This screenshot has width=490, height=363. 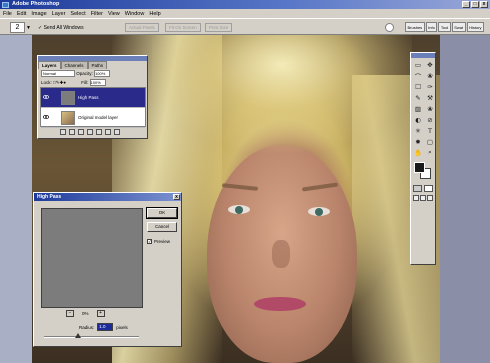 What do you see at coordinates (78, 335) in the screenshot?
I see `radius-slider-thumb` at bounding box center [78, 335].